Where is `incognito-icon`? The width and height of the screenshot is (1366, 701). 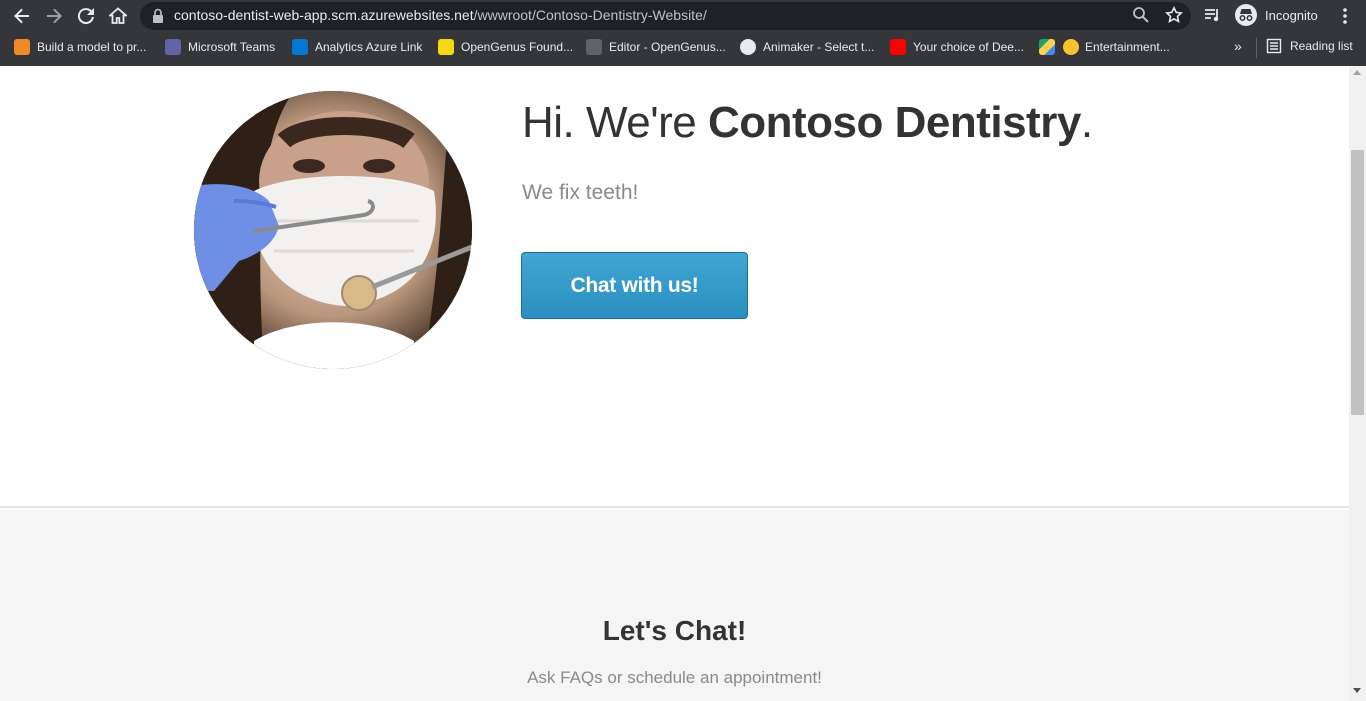 incognito-icon is located at coordinates (1246, 15).